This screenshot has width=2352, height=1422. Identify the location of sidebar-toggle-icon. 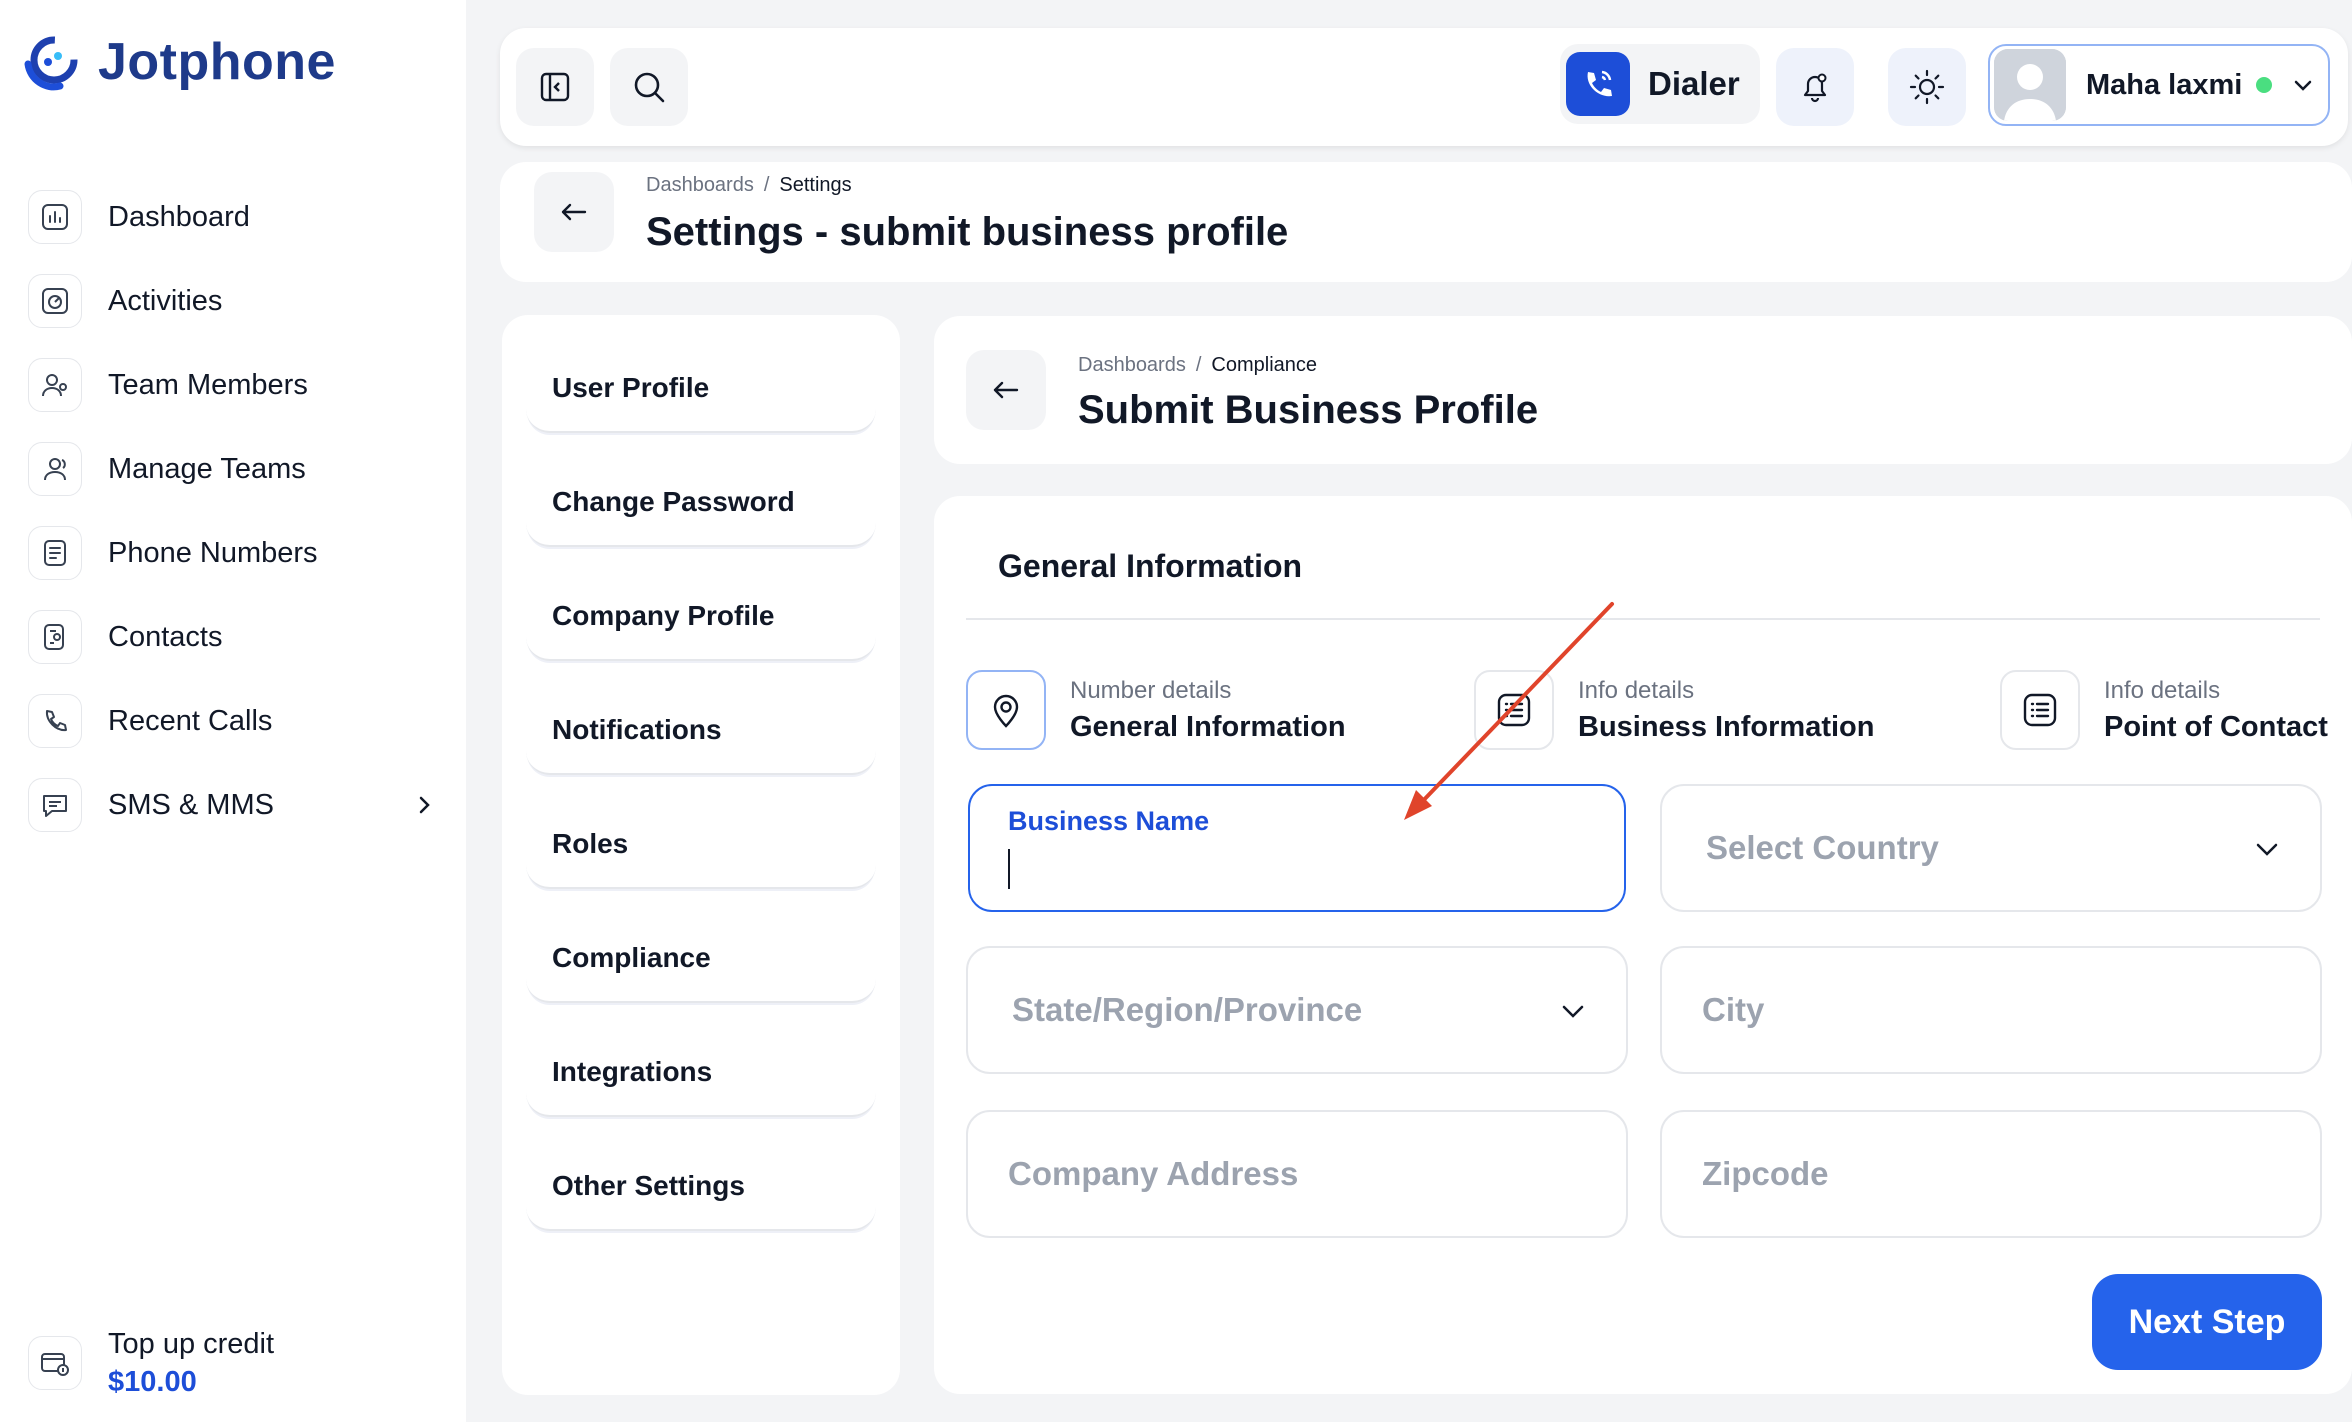
(555, 87).